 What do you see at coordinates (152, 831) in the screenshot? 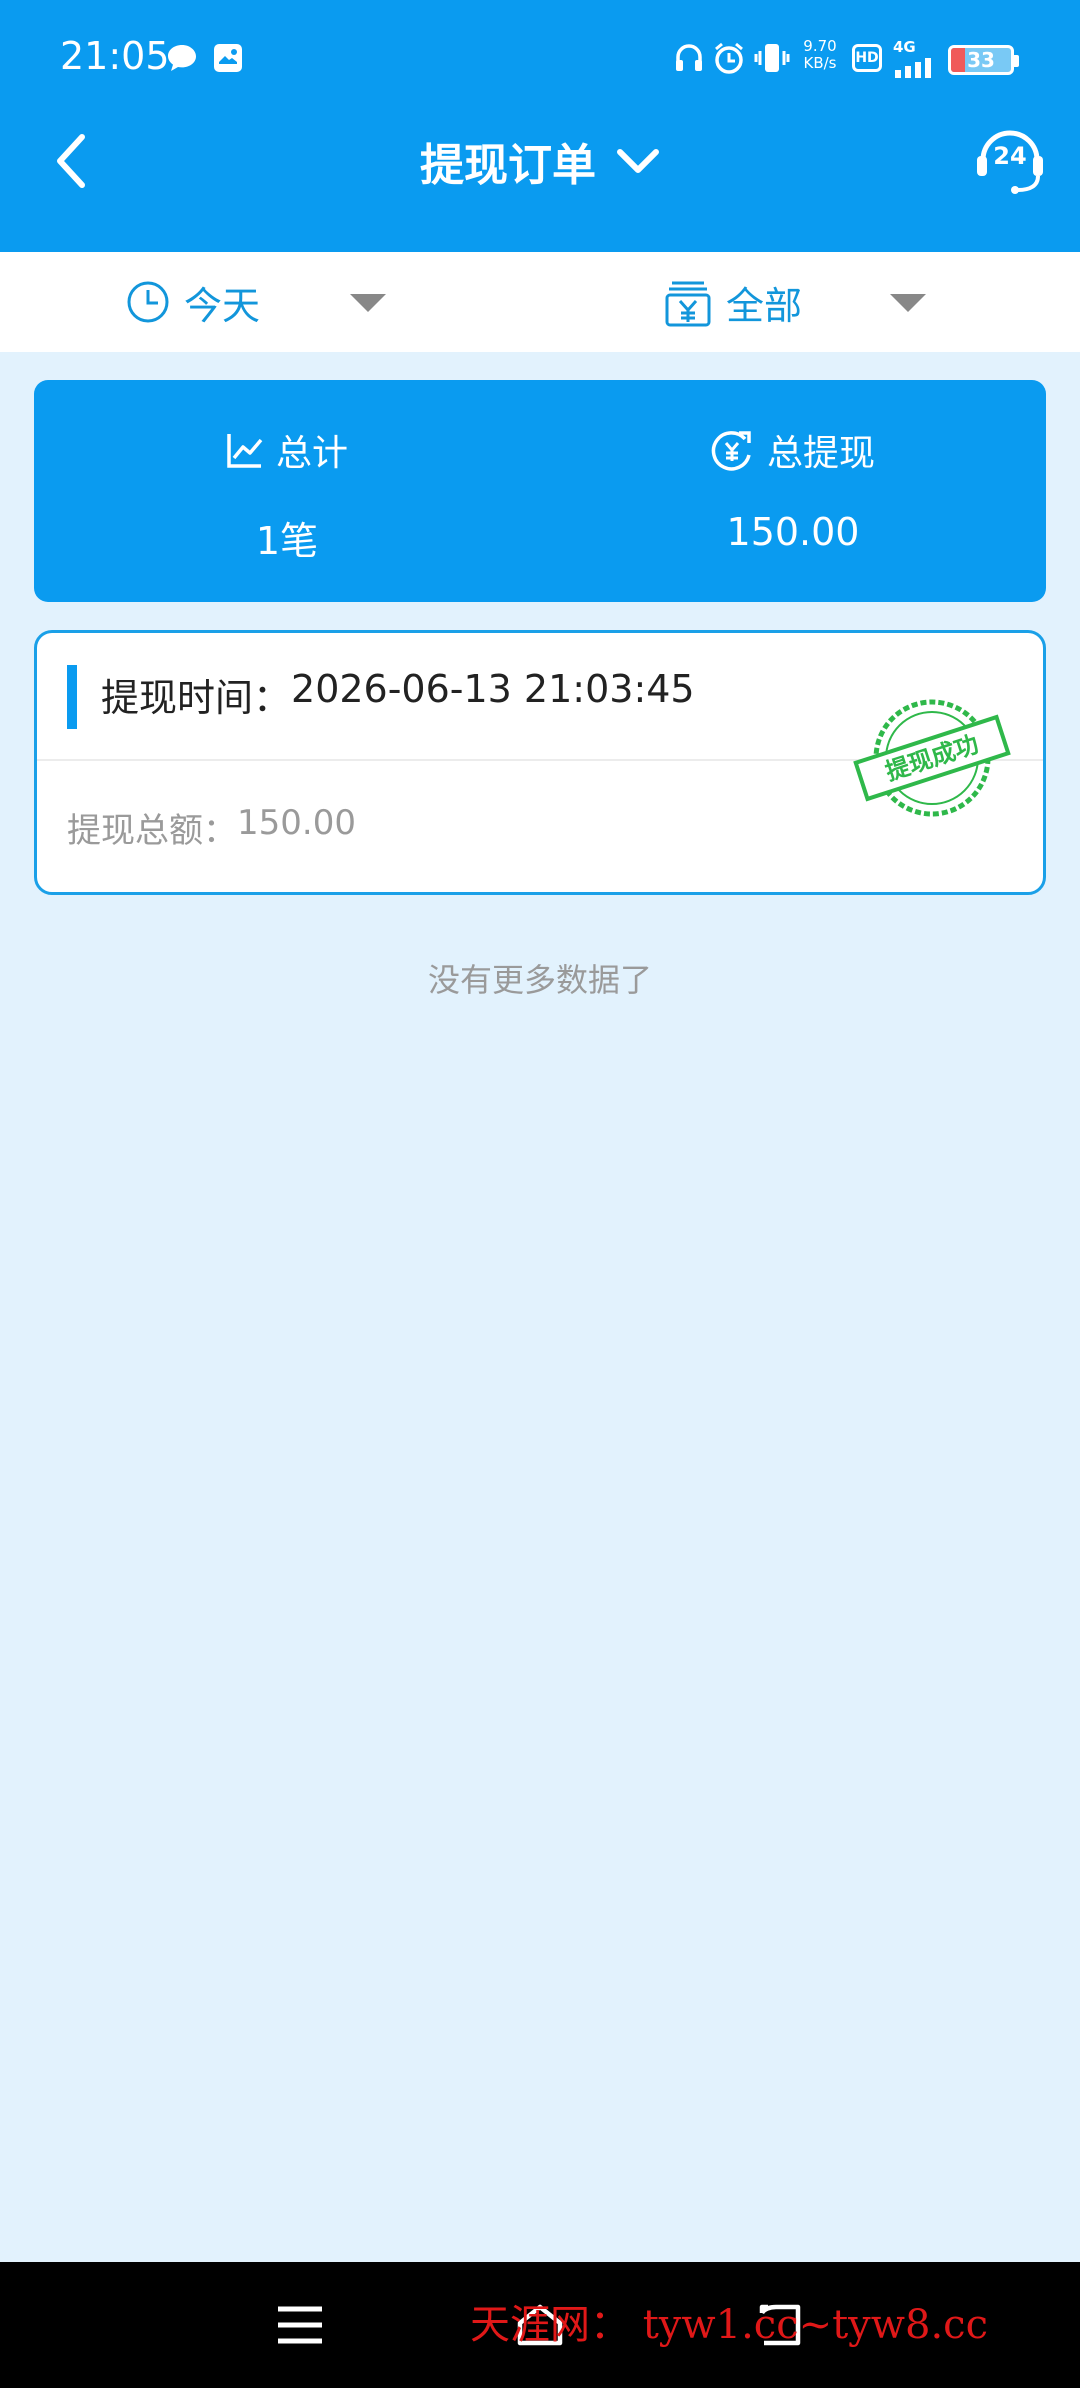
I see `order-amount-label: 提现总额：` at bounding box center [152, 831].